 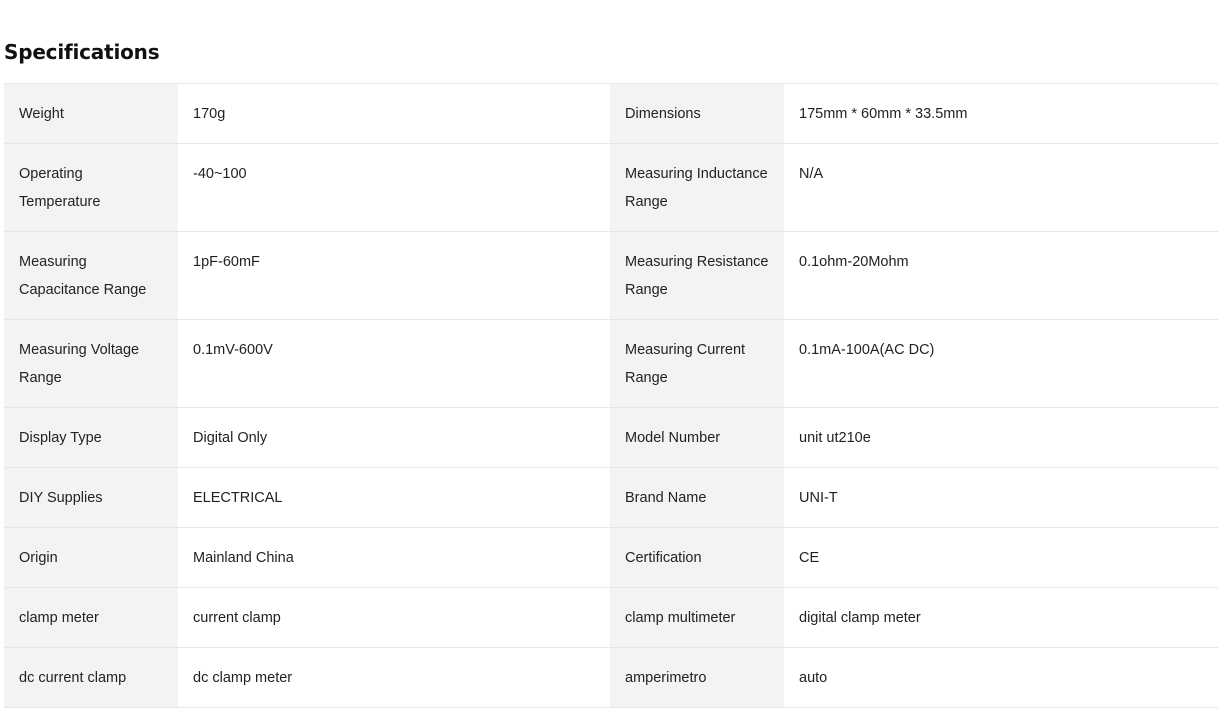 I want to click on spec-label: Certification, so click(x=697, y=557).